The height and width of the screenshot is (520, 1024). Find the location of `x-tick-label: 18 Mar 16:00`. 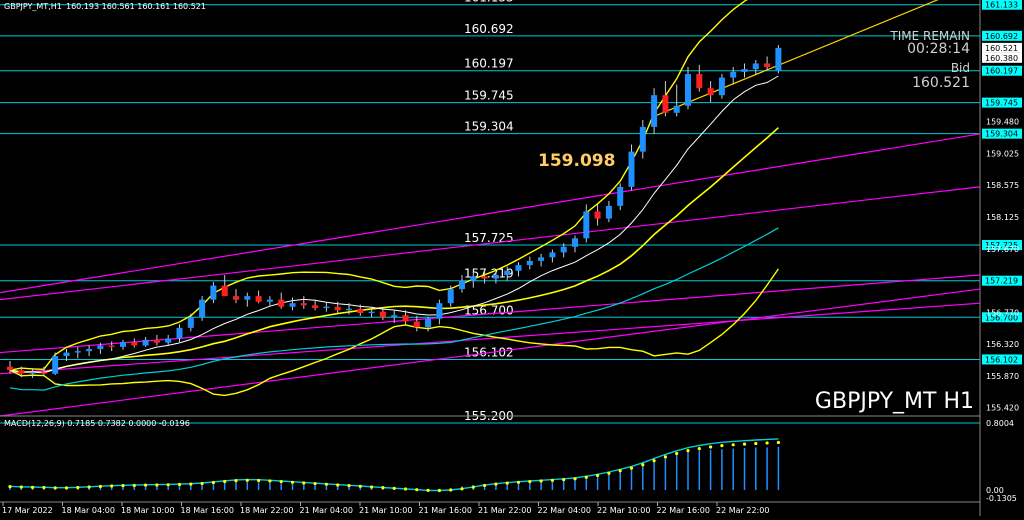

x-tick-label: 18 Mar 16:00 is located at coordinates (207, 510).